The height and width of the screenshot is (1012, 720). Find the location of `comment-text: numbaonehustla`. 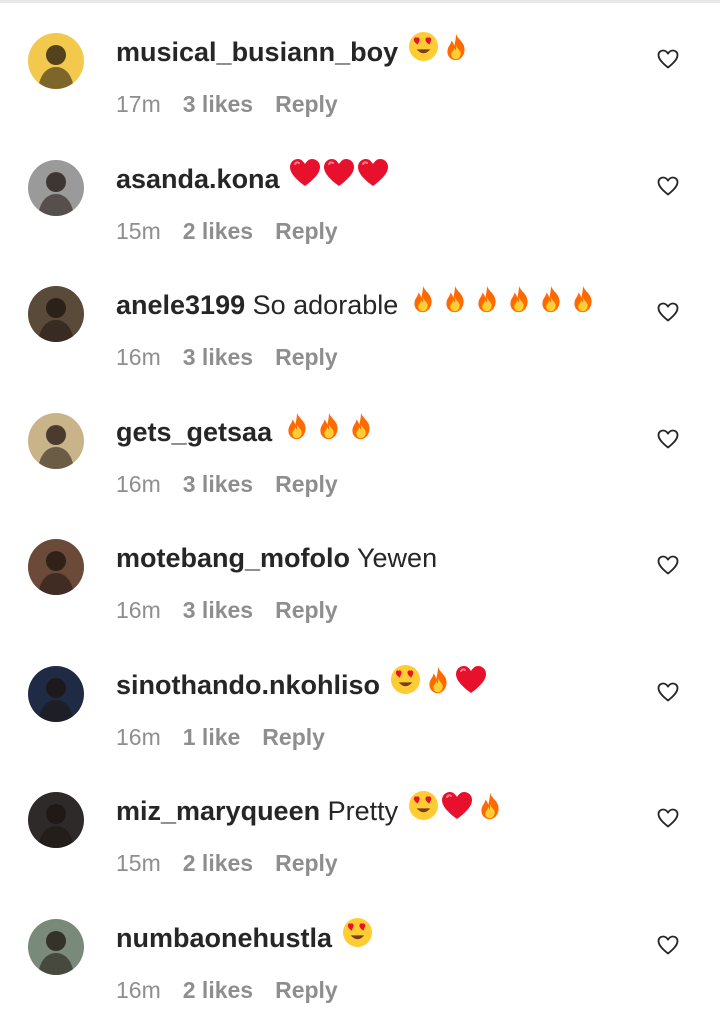

comment-text: numbaonehustla is located at coordinates (244, 938).